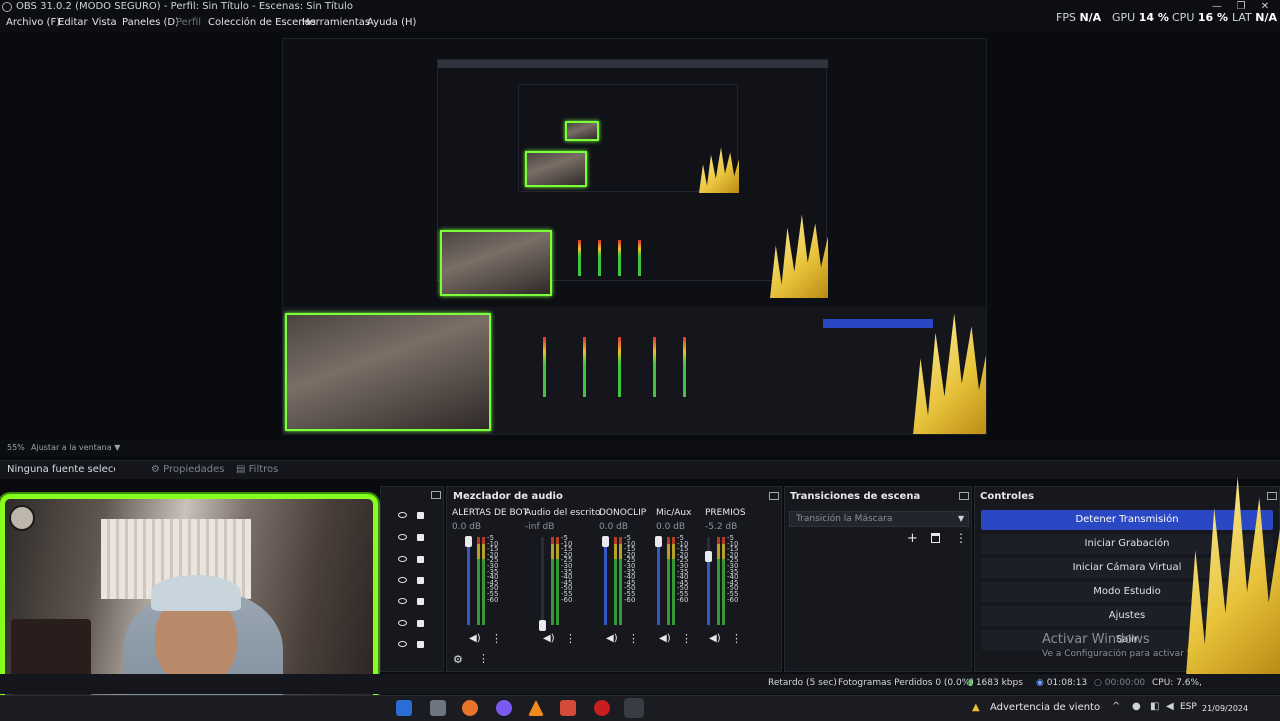 Image resolution: width=1280 pixels, height=721 pixels. I want to click on taskbar-date: 21/09/2024, so click(1225, 708).